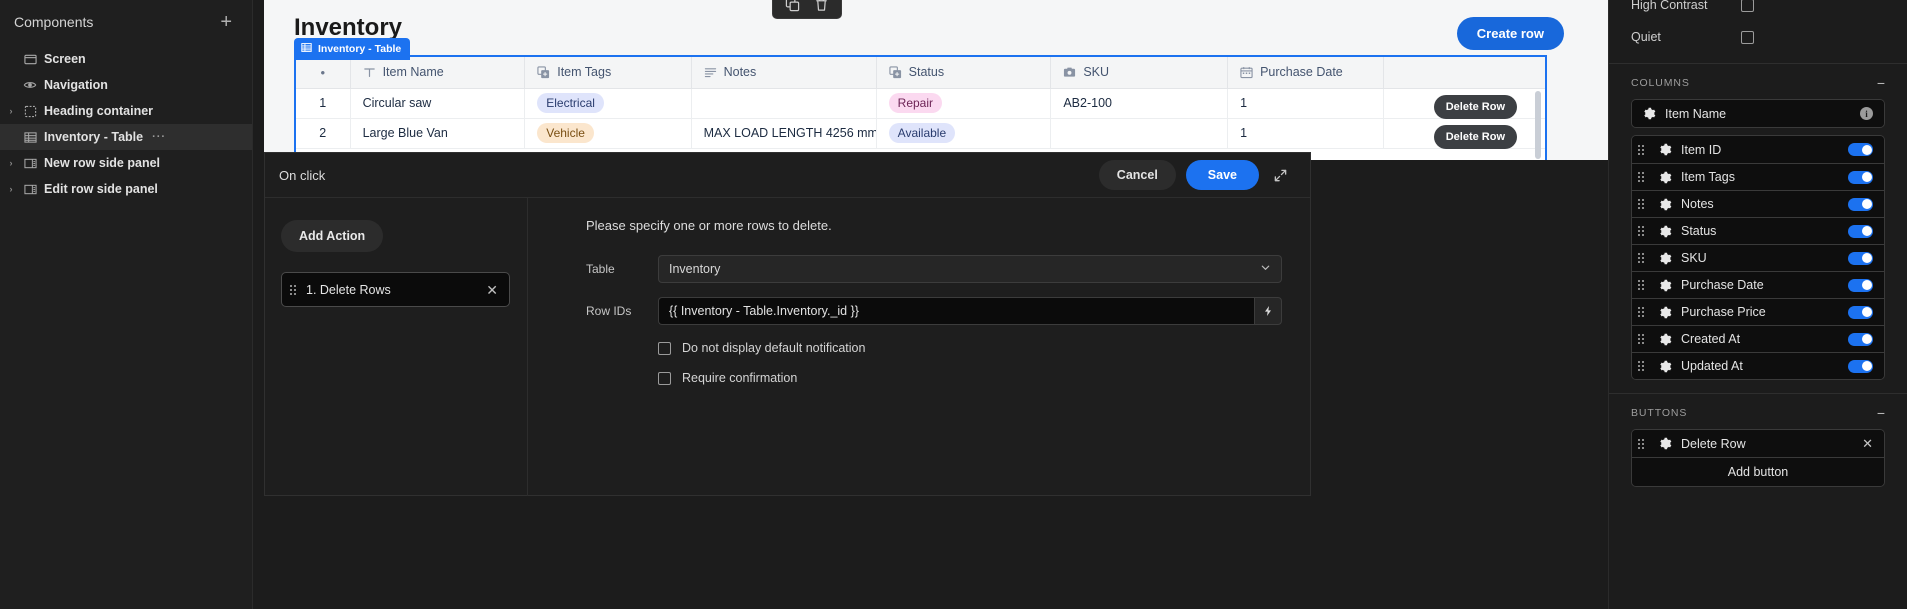 Image resolution: width=1907 pixels, height=609 pixels. Describe the element at coordinates (1747, 37) in the screenshot. I see `quiet-checkbox` at that location.